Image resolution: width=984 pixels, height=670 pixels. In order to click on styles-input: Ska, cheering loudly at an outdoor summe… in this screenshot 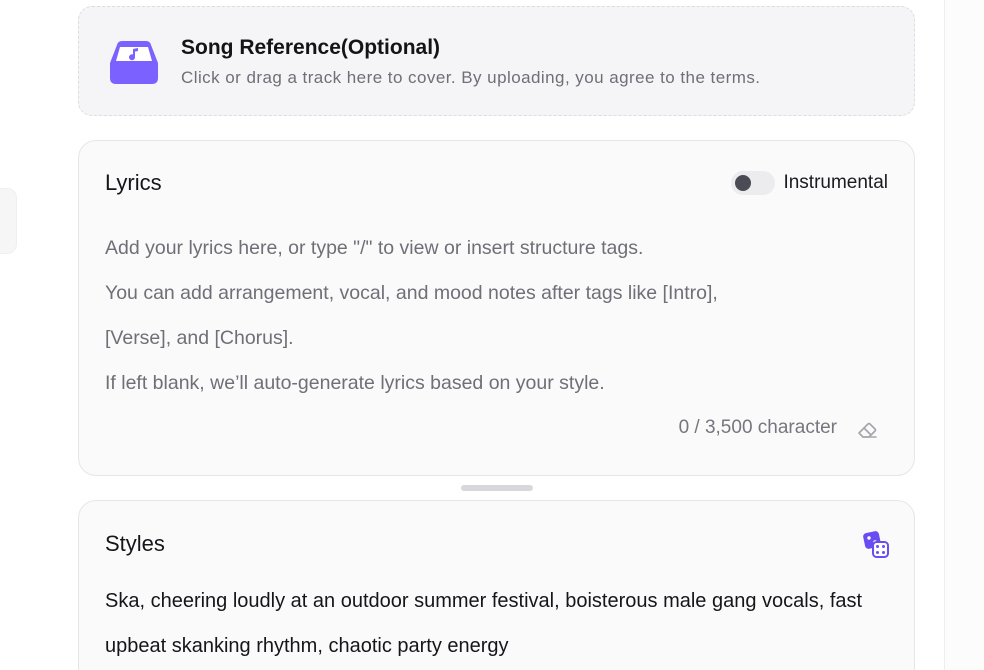, I will do `click(485, 624)`.